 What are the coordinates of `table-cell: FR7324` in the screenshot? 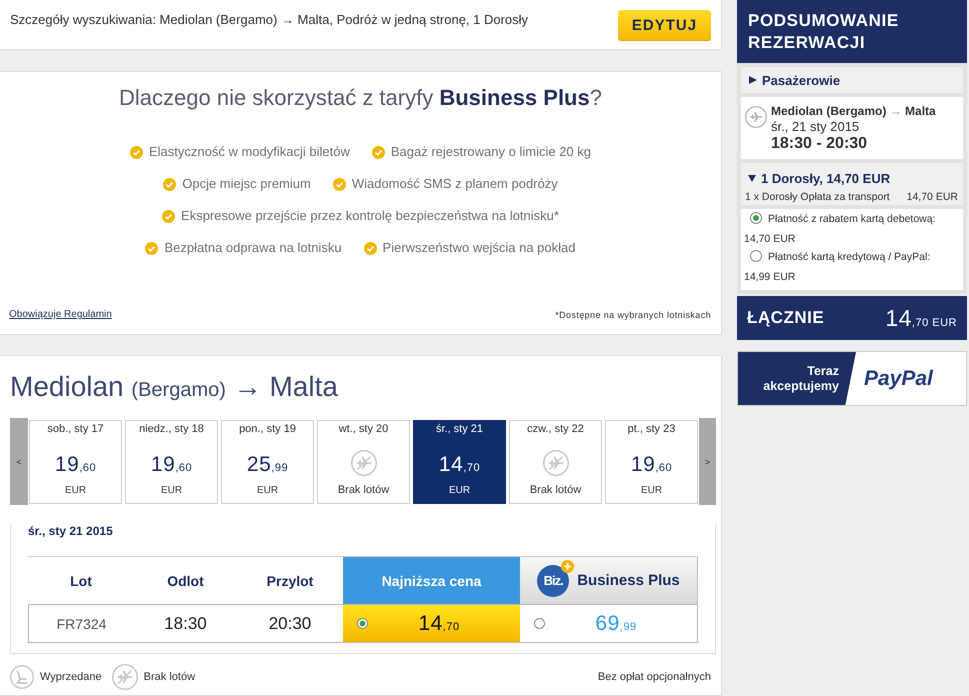 It's located at (81, 623).